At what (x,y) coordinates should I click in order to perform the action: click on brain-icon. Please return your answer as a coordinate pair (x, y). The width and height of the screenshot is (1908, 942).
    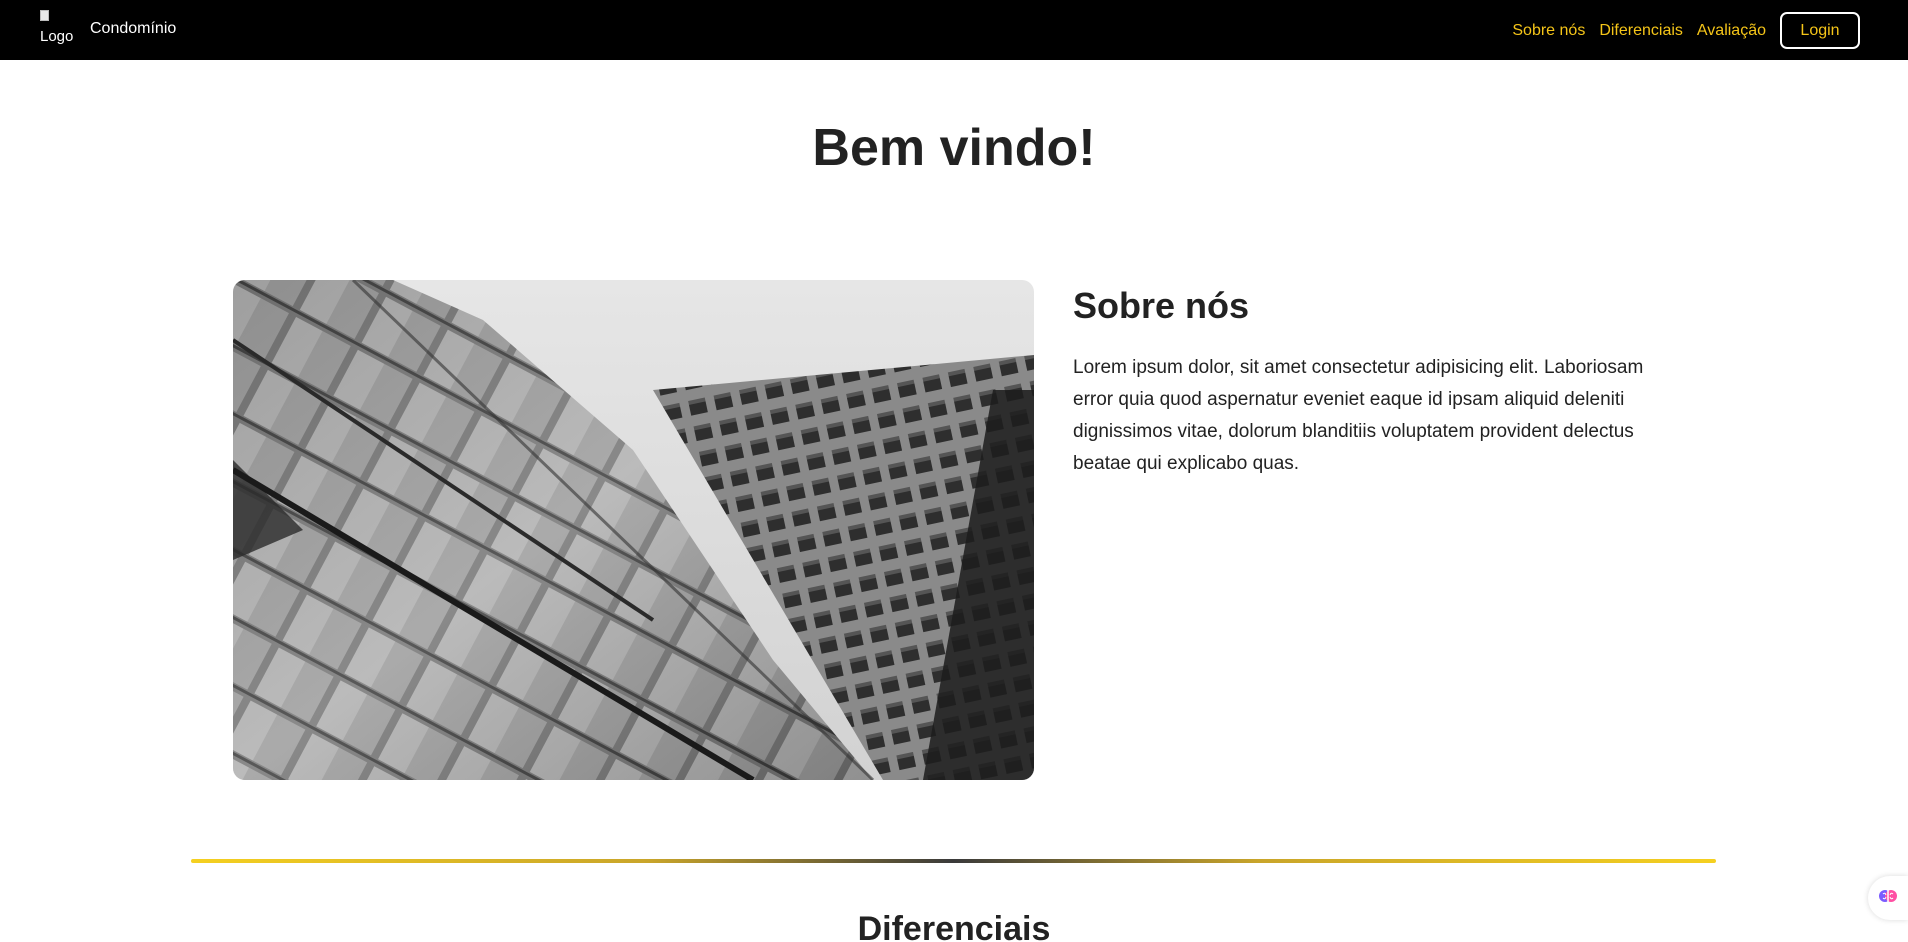
    Looking at the image, I should click on (1888, 898).